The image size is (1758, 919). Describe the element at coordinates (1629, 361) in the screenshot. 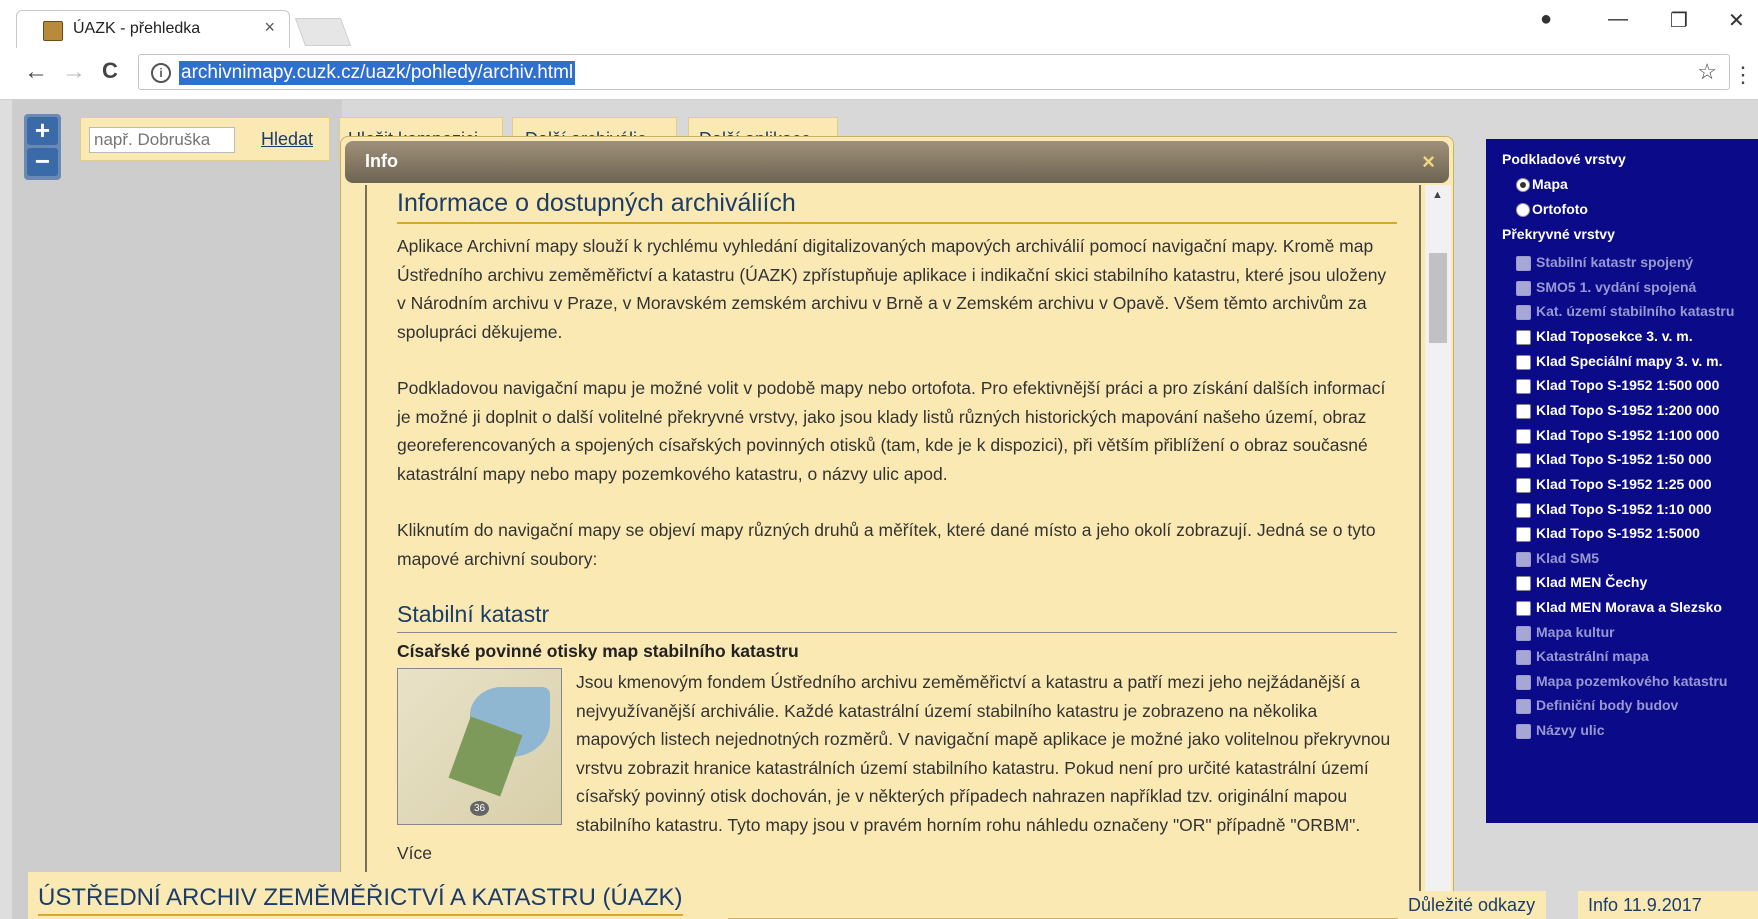

I see `overlay-label: Klad Speciální mapy 3. v. m.` at that location.